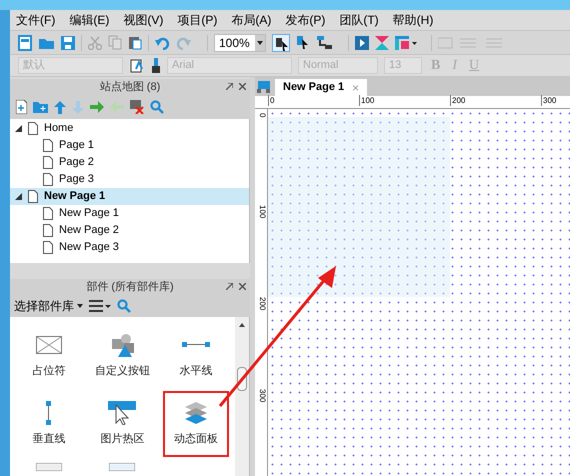 The image size is (570, 476). Describe the element at coordinates (129, 230) in the screenshot. I see `tree-item: New Page 2` at that location.